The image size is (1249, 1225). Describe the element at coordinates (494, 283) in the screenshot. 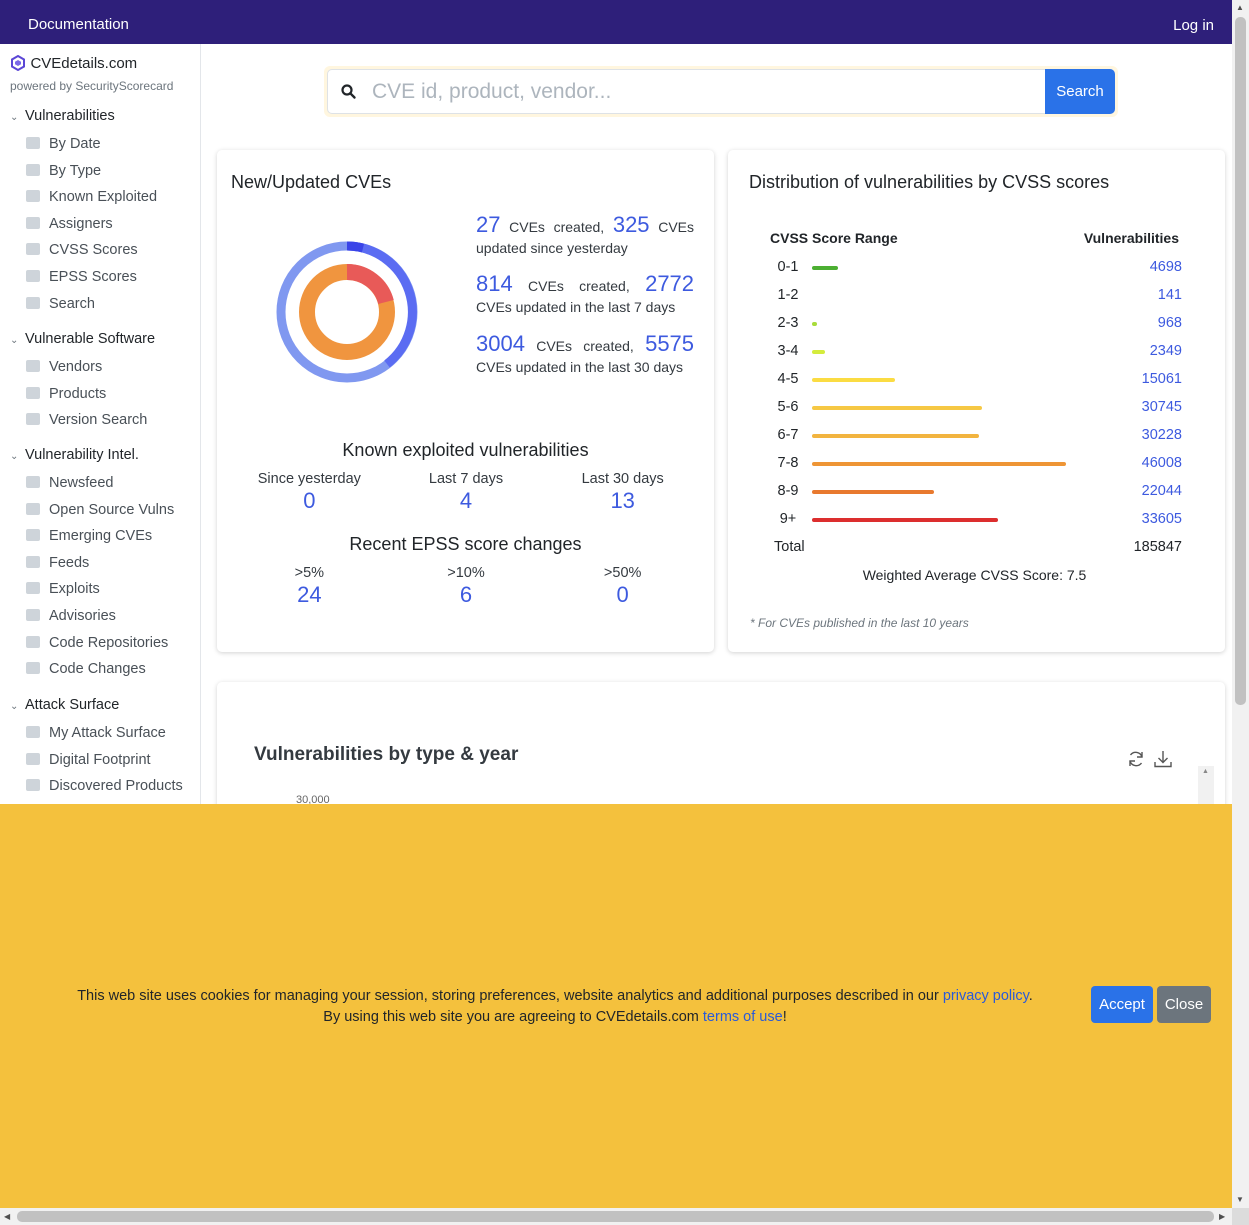

I see `created-week-count: 814` at that location.